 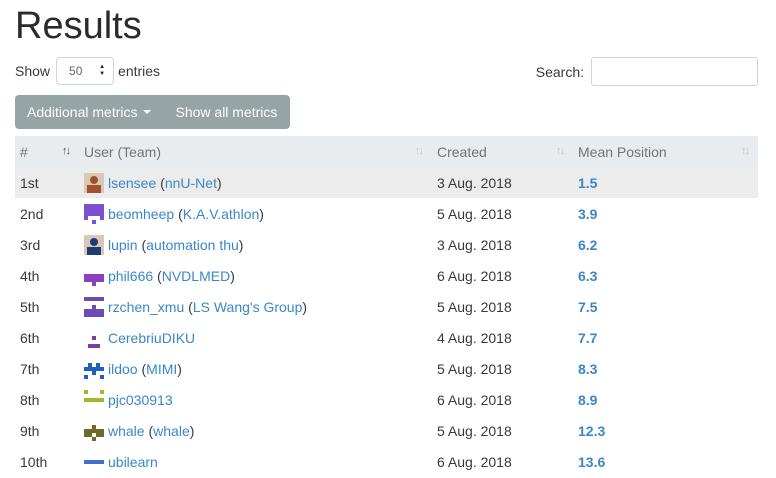 What do you see at coordinates (665, 244) in the screenshot?
I see `mean-position-cell: 6.2` at bounding box center [665, 244].